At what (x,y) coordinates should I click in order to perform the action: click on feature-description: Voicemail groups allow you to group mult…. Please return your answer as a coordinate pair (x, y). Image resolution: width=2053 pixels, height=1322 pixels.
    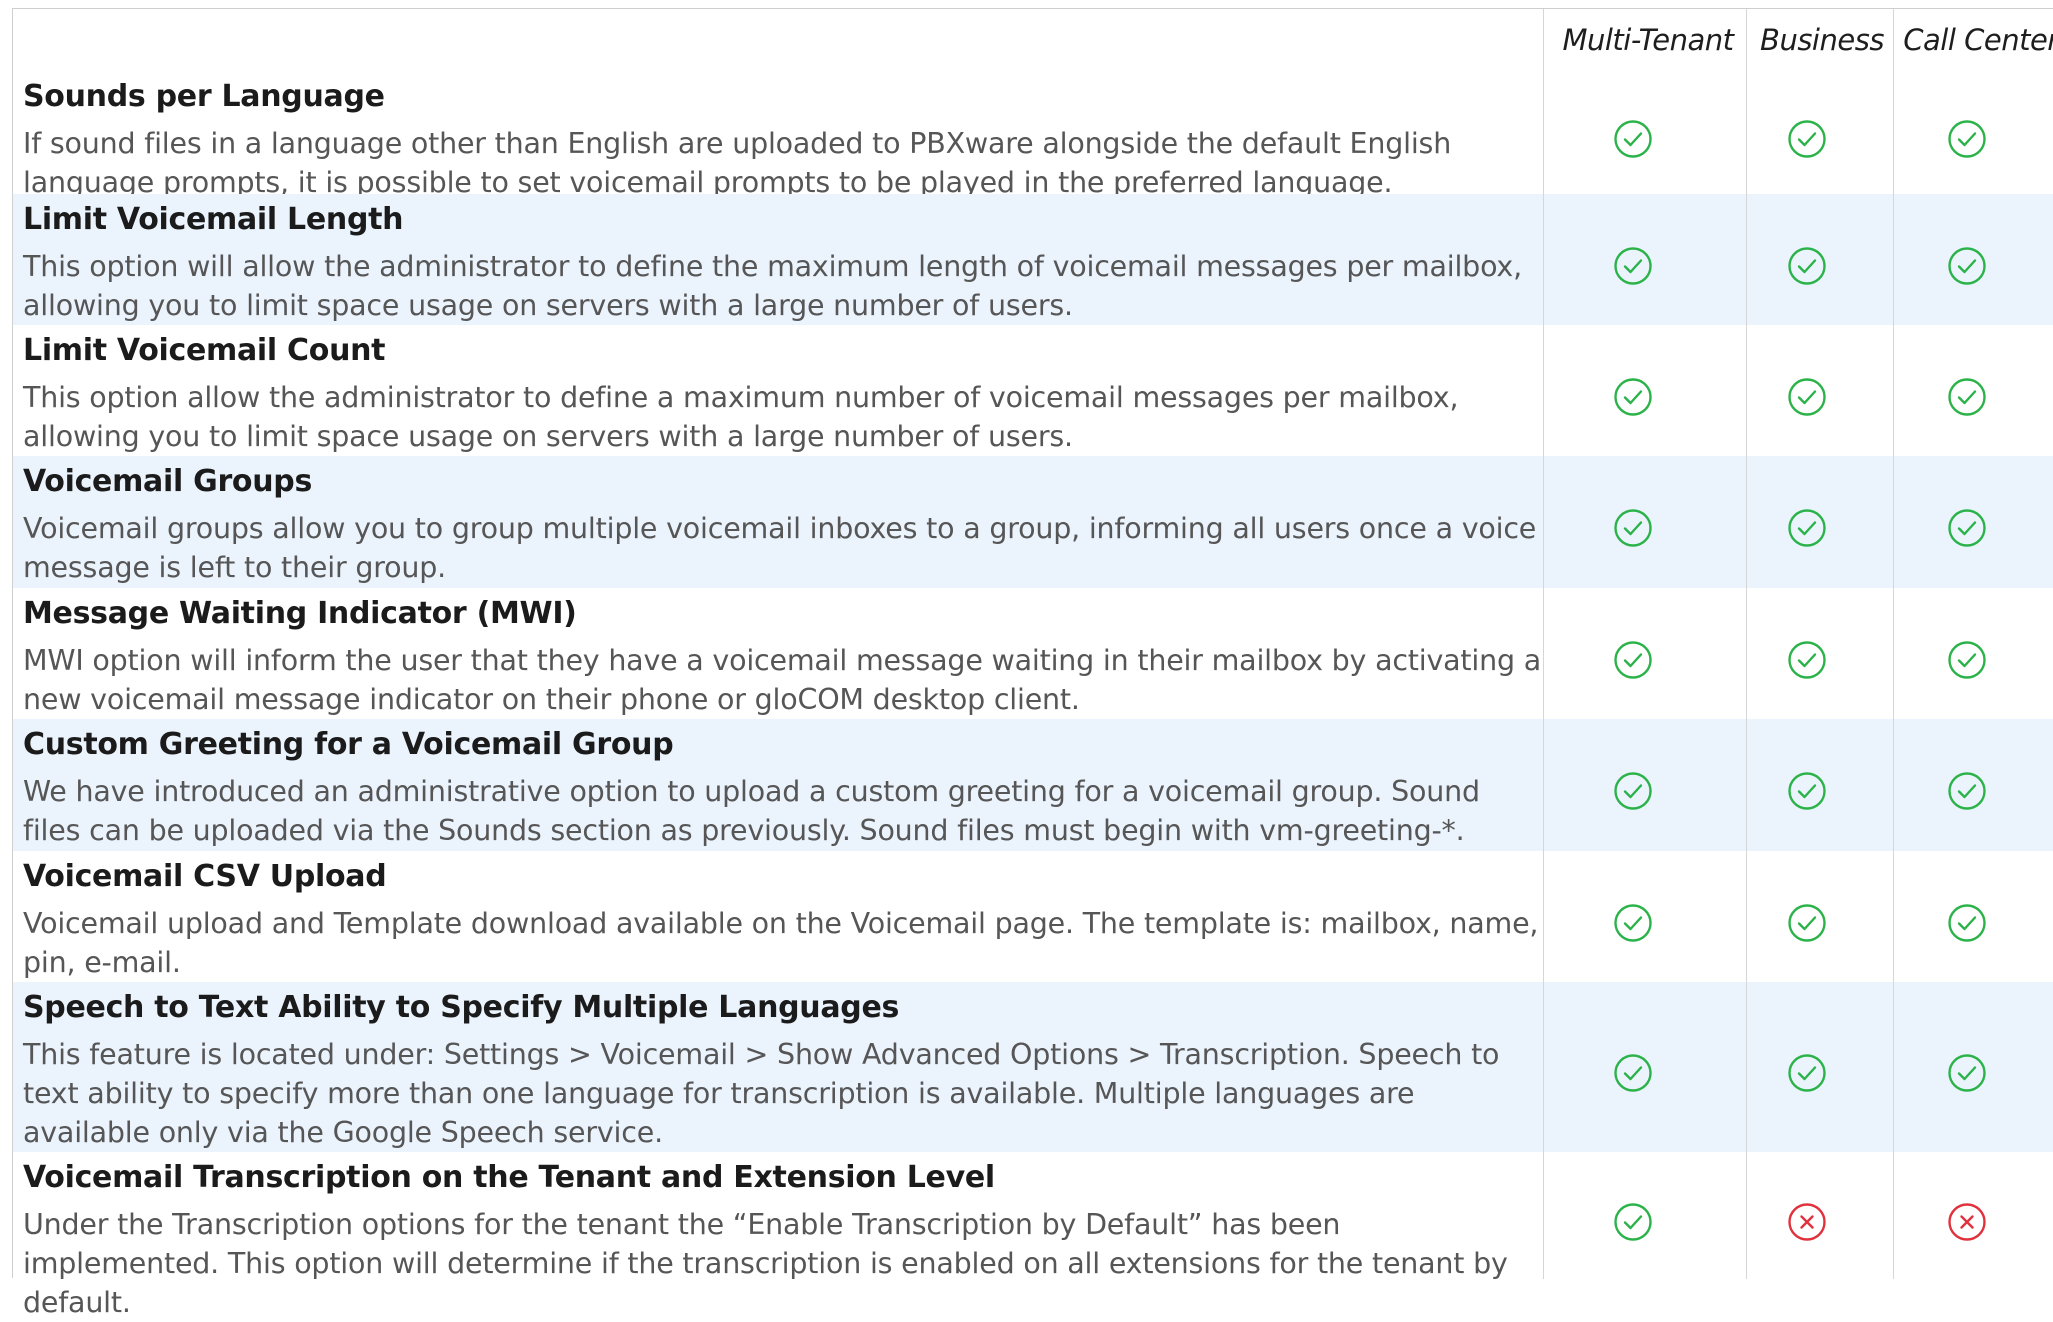
    Looking at the image, I should click on (780, 548).